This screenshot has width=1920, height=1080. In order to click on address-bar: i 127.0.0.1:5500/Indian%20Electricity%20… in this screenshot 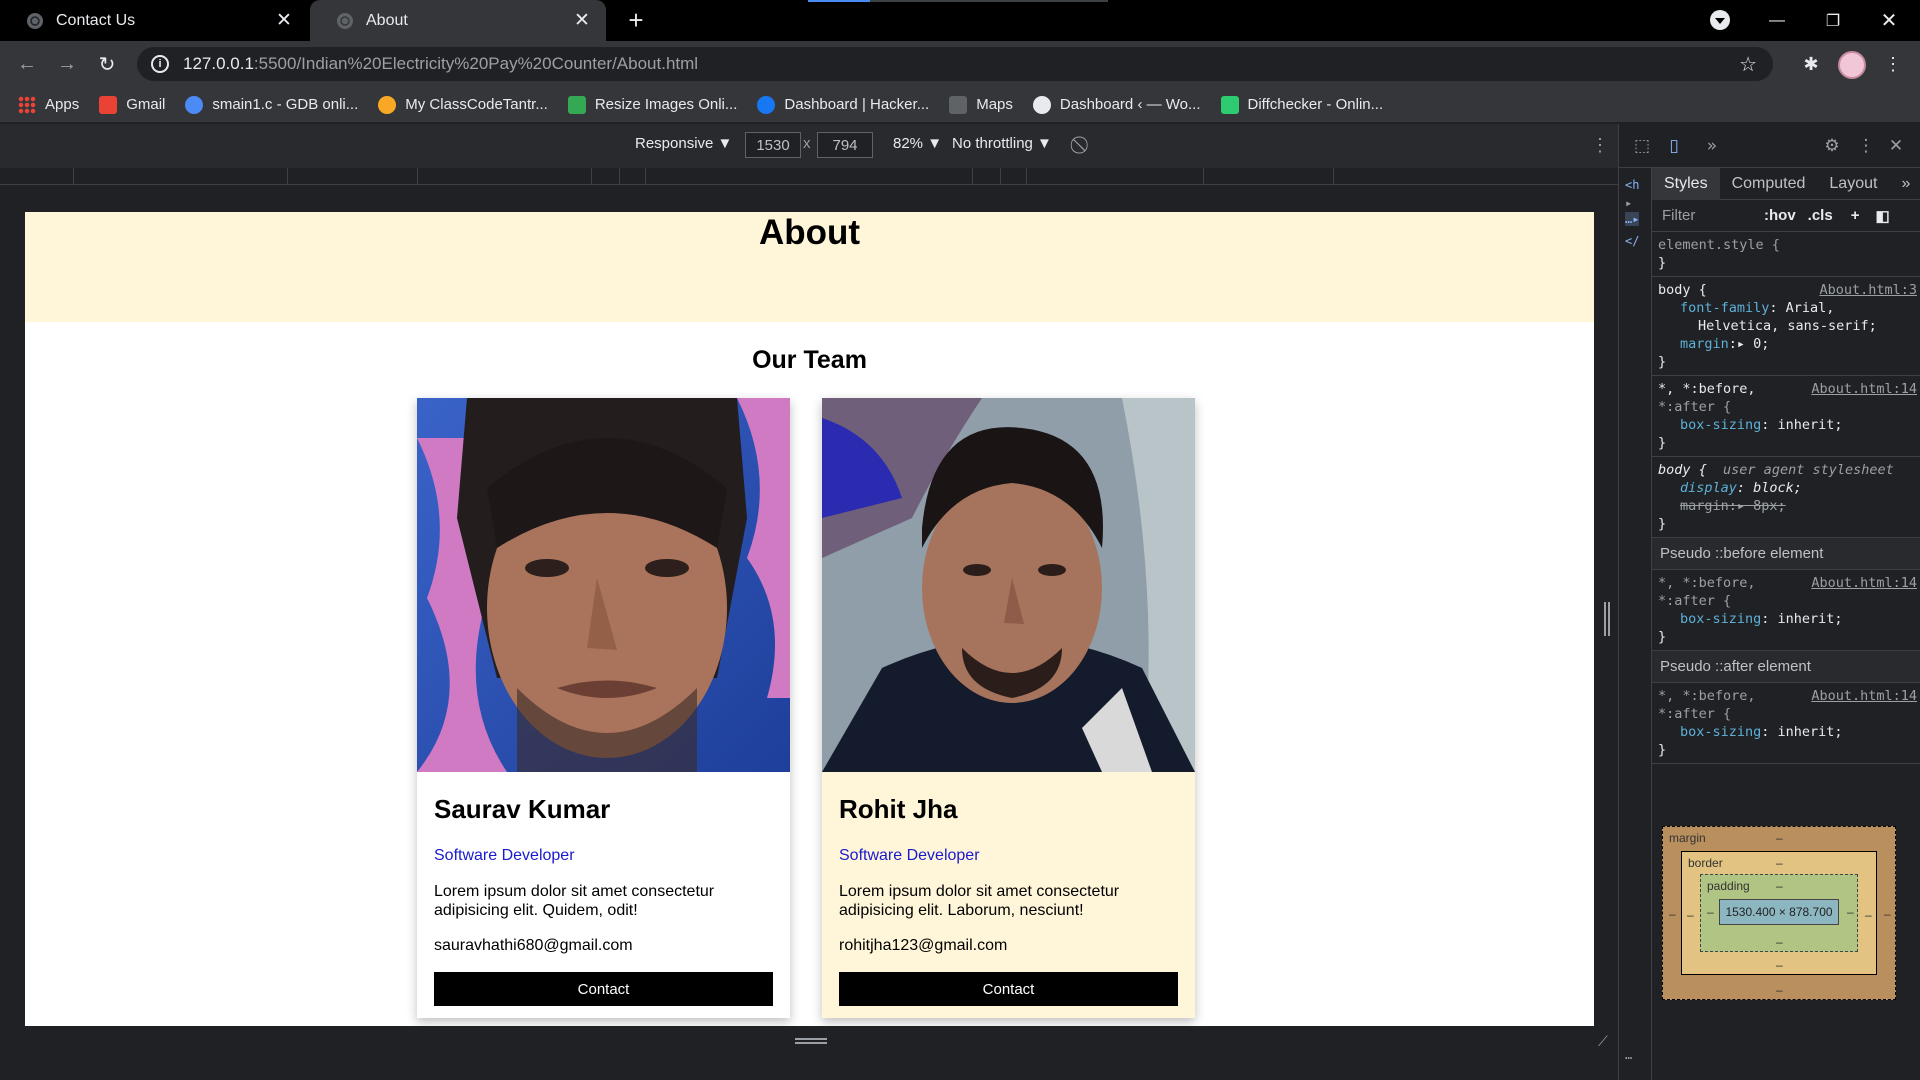, I will do `click(955, 64)`.